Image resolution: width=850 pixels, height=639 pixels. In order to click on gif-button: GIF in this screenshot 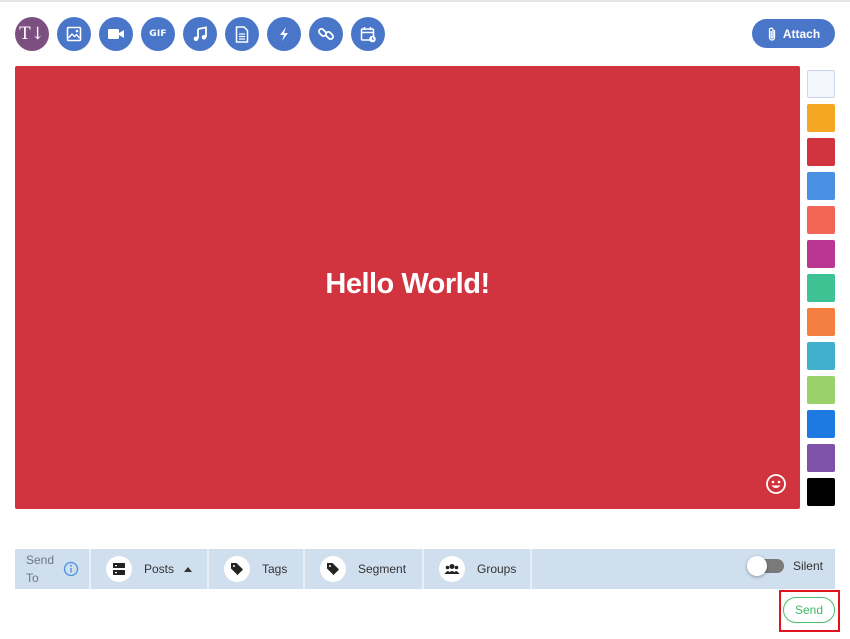, I will do `click(158, 34)`.